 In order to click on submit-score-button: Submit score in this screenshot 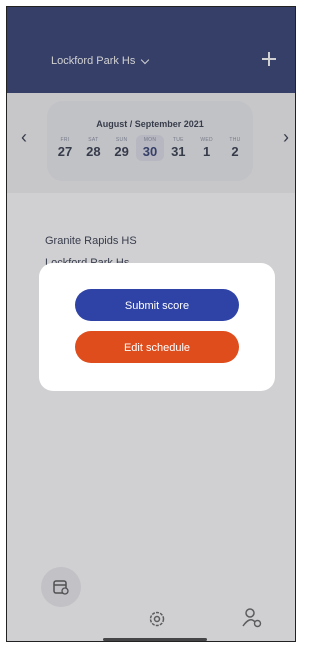, I will do `click(157, 305)`.